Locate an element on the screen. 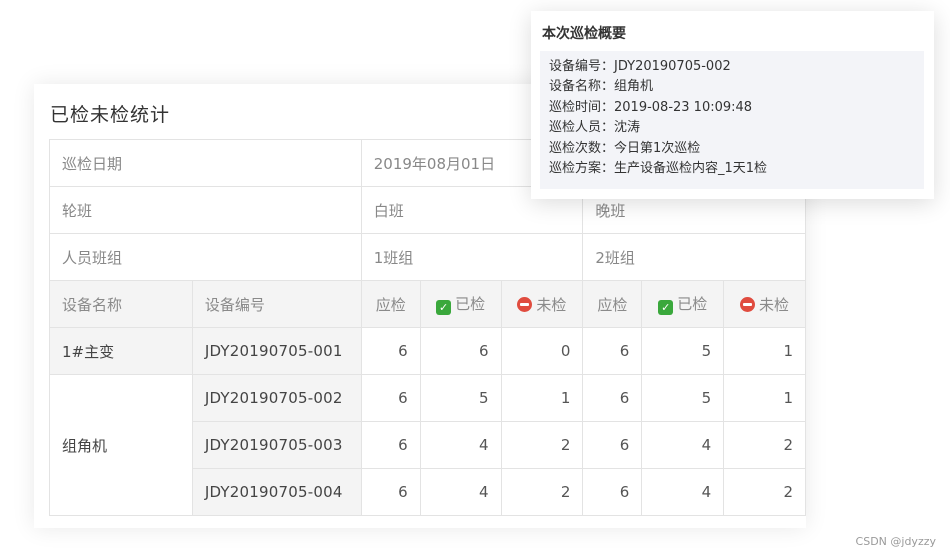 The image size is (950, 558). tooltip-device-name: 设备名称：组角机 is located at coordinates (601, 87).